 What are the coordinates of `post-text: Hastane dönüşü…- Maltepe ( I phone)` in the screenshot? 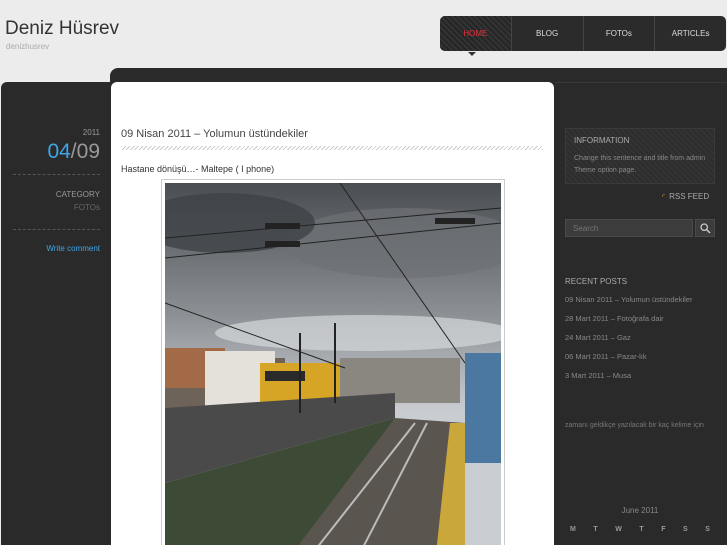 It's located at (198, 169).